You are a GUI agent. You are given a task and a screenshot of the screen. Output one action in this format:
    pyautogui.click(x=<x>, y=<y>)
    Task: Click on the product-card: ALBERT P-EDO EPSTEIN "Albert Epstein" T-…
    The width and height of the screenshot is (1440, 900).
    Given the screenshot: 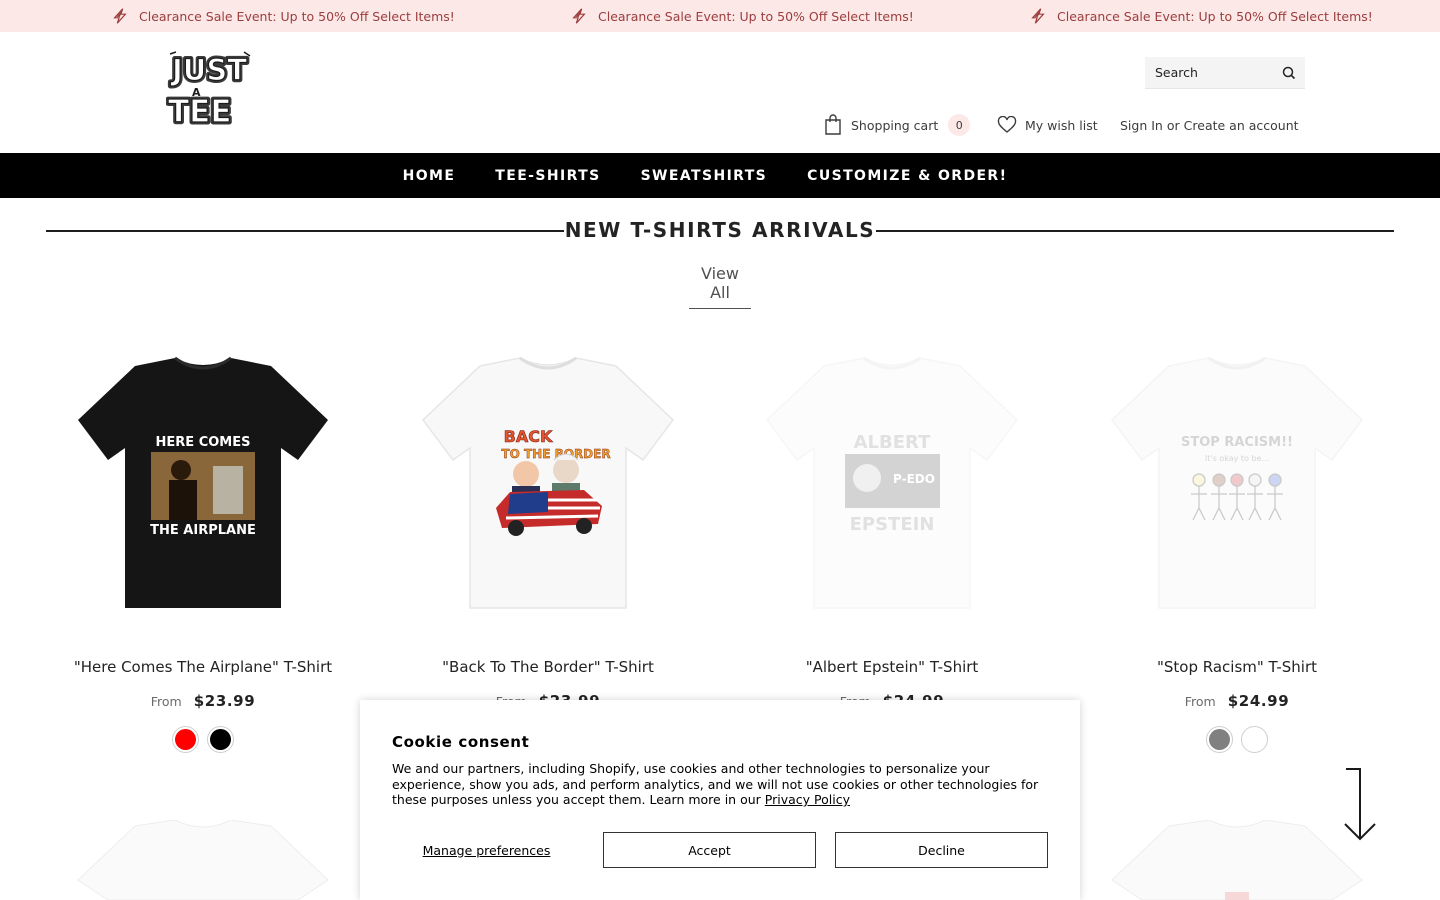 What is the action you would take?
    pyautogui.click(x=892, y=525)
    